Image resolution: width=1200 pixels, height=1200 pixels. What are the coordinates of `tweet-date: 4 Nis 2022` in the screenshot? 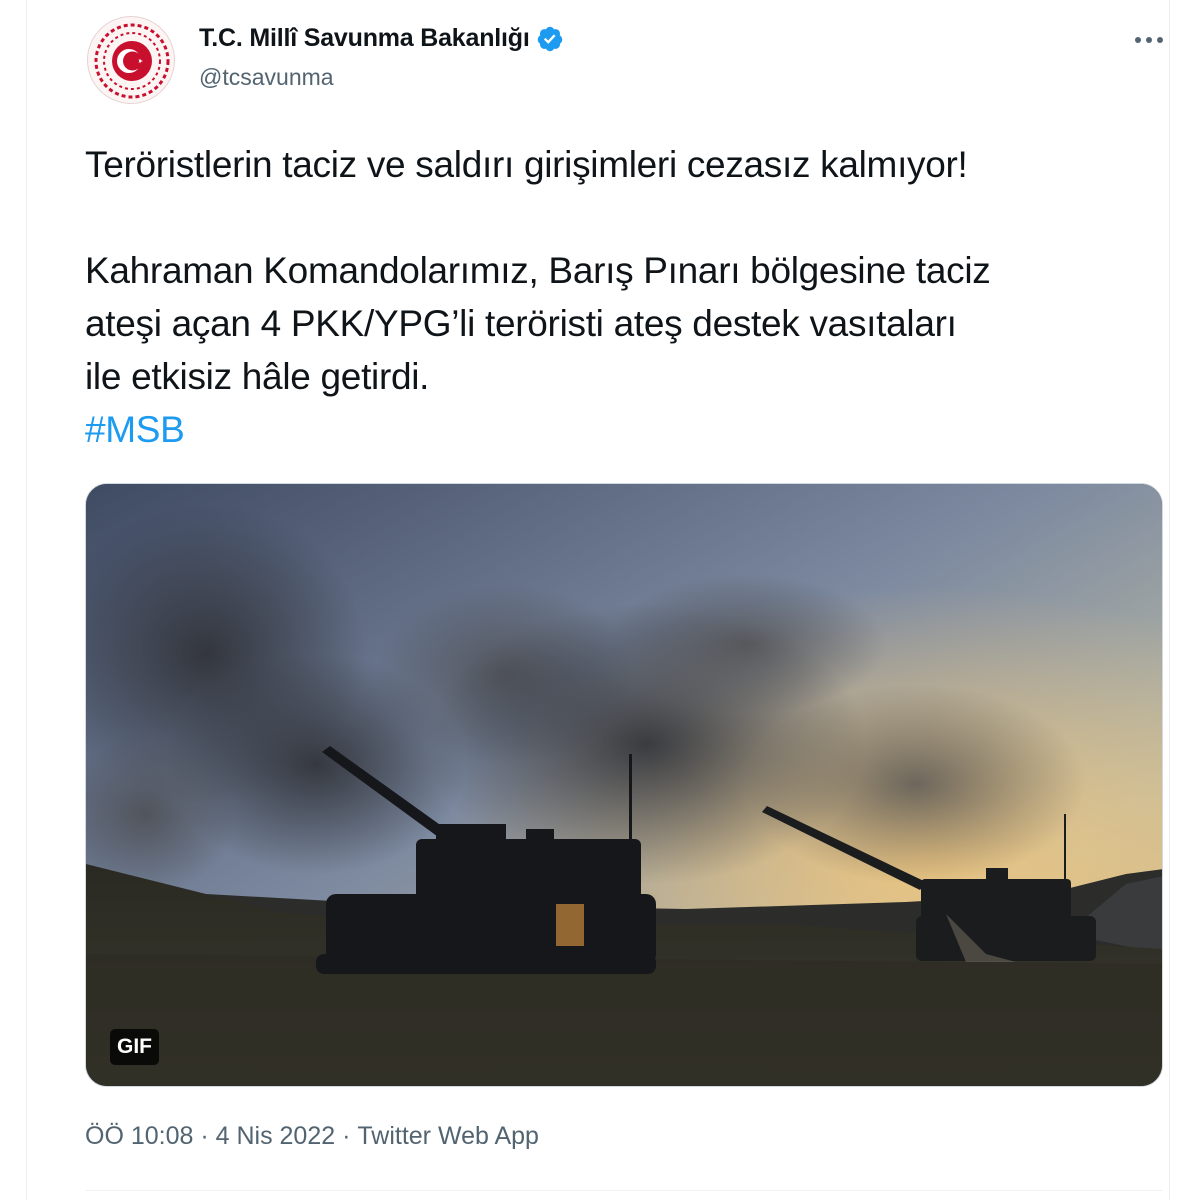 It's located at (276, 1136).